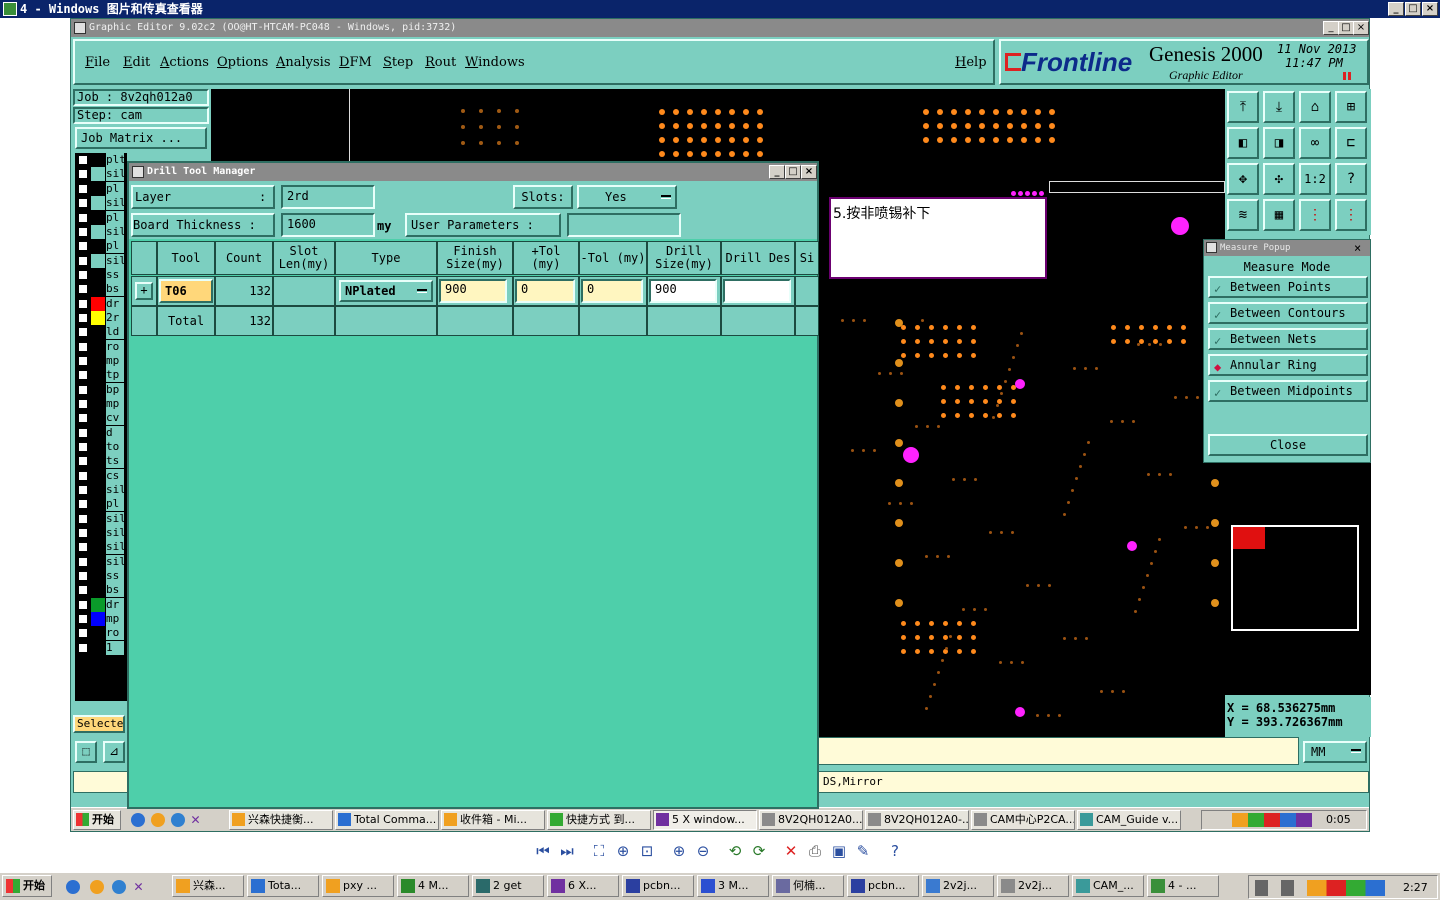 This screenshot has height=900, width=1440. Describe the element at coordinates (158, 820) in the screenshot. I see `inner-quick-app-icon` at that location.